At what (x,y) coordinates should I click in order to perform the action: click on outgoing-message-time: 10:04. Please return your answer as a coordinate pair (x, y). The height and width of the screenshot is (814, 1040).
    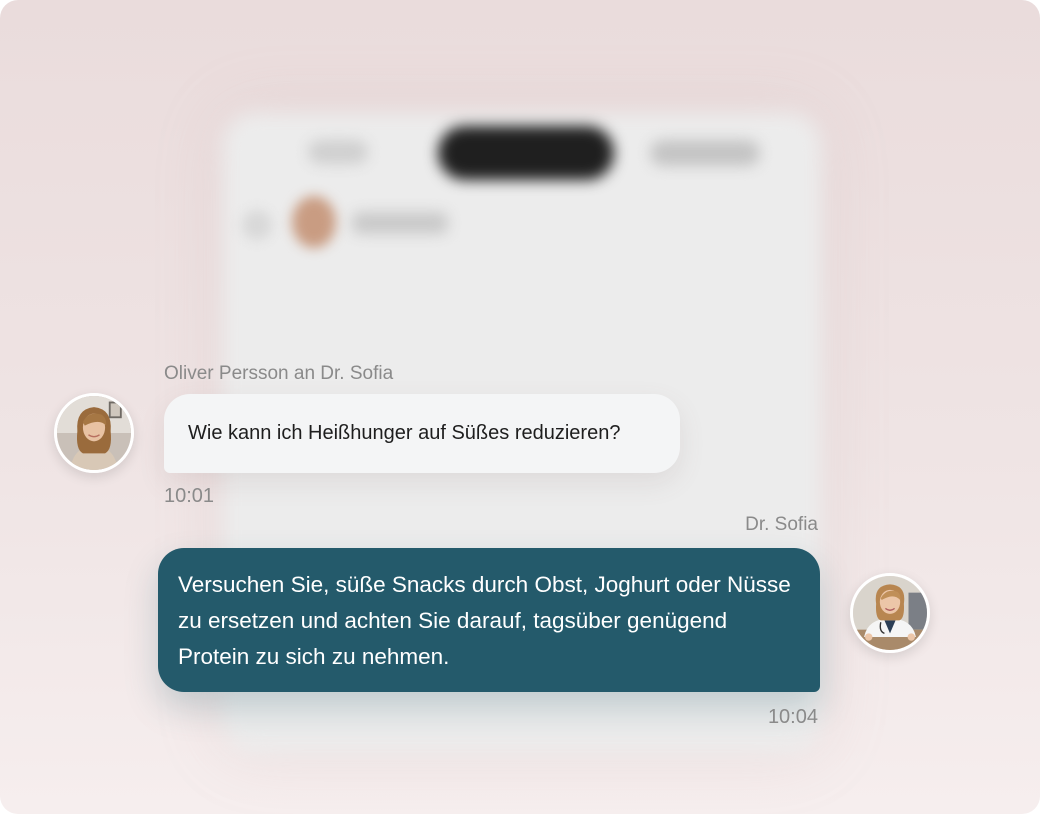
    Looking at the image, I should click on (792, 717).